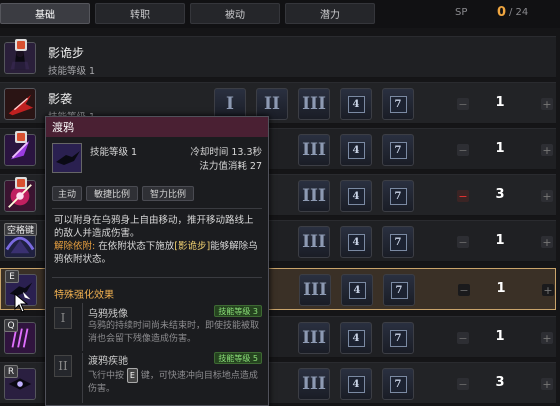  I want to click on skill-name: 影袭, so click(60, 99).